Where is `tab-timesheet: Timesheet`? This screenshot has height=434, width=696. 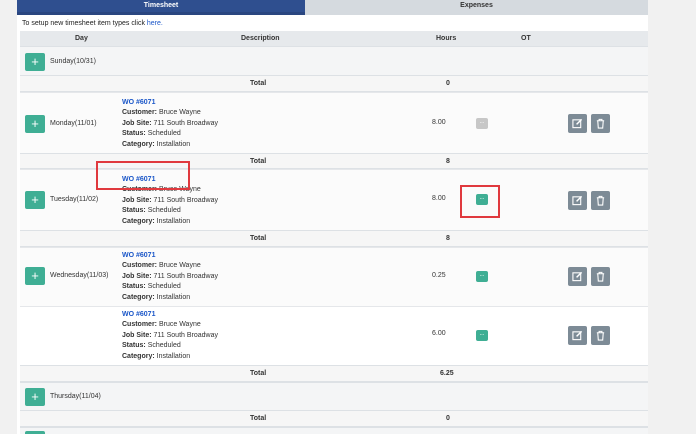
tab-timesheet: Timesheet is located at coordinates (161, 7).